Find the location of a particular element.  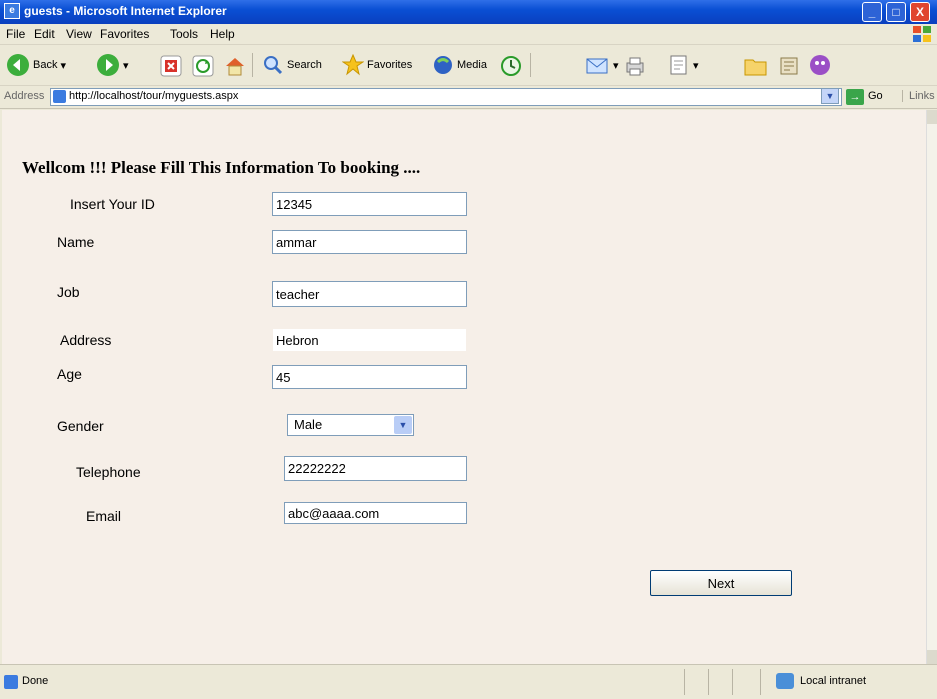

media-icon is located at coordinates (443, 65).